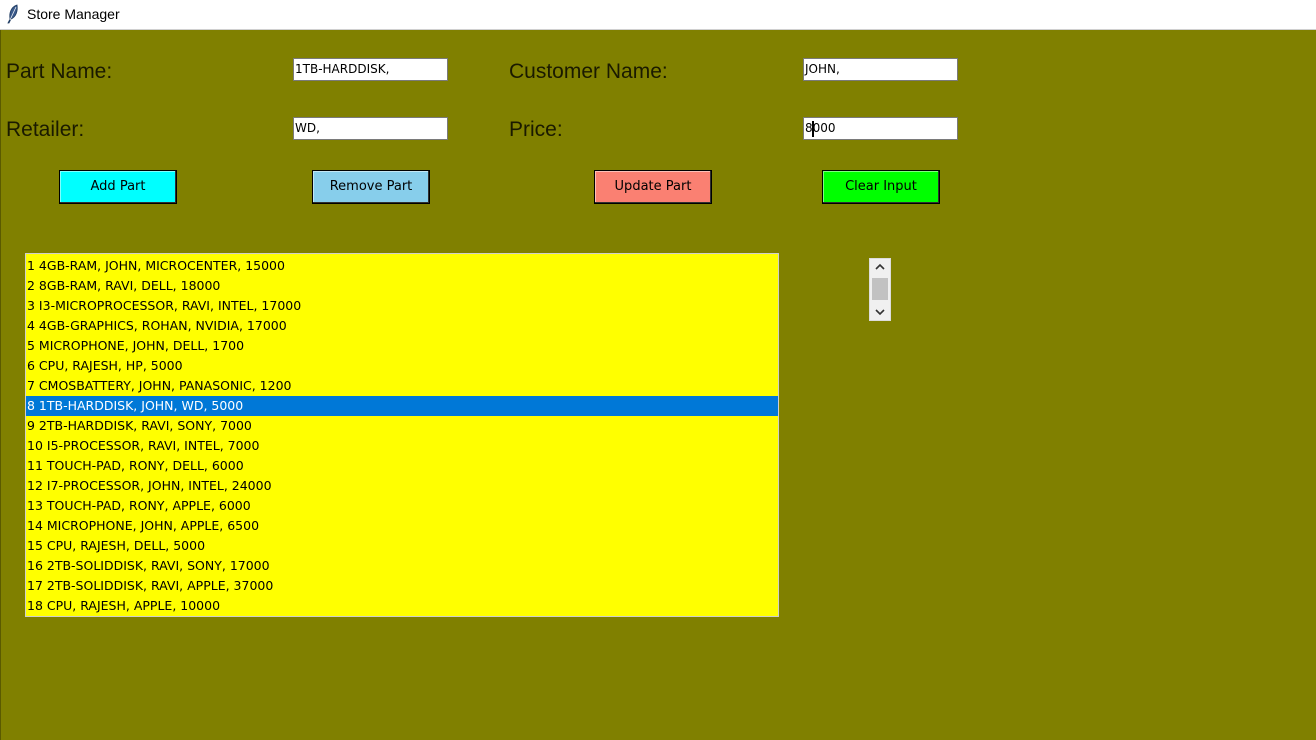 This screenshot has width=1316, height=740. I want to click on list-item: 3 I3-MICROPROCESSOR, RAVI, INTEL, 17000, so click(402, 306).